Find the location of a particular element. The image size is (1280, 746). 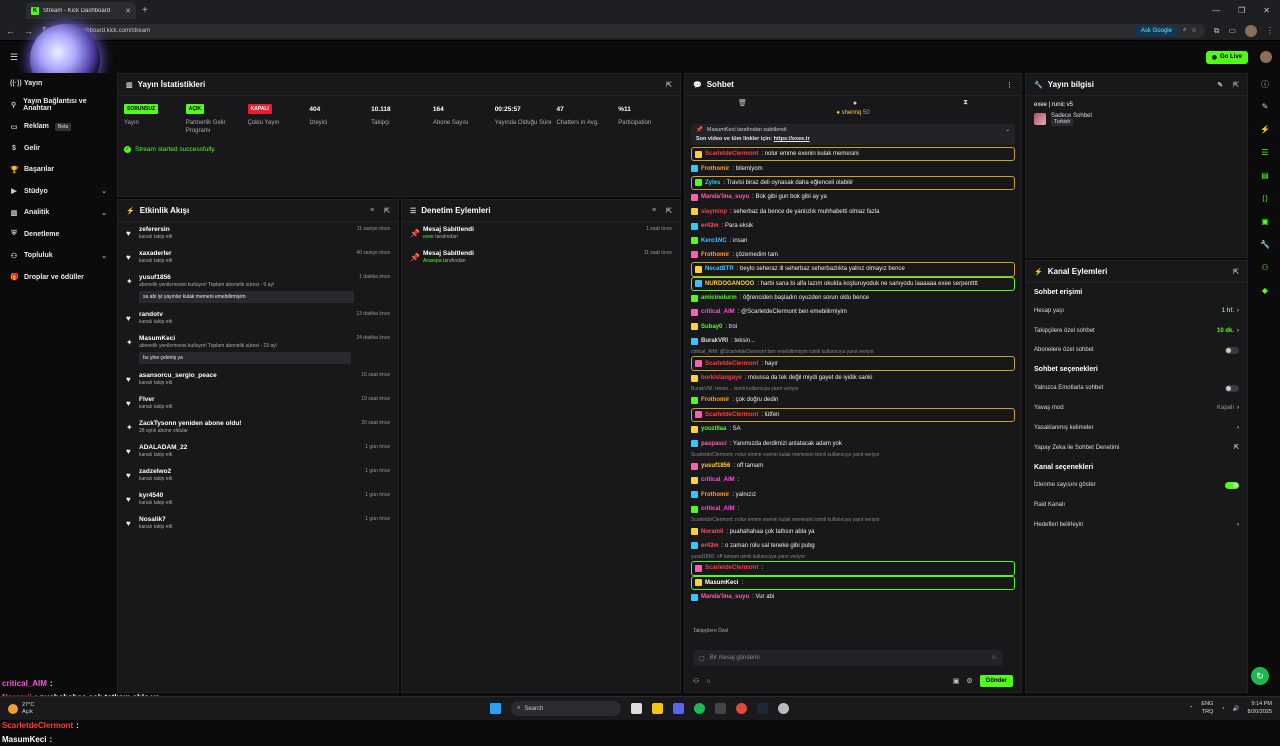

chat-message: youzillaa: SA is located at coordinates (853, 429).